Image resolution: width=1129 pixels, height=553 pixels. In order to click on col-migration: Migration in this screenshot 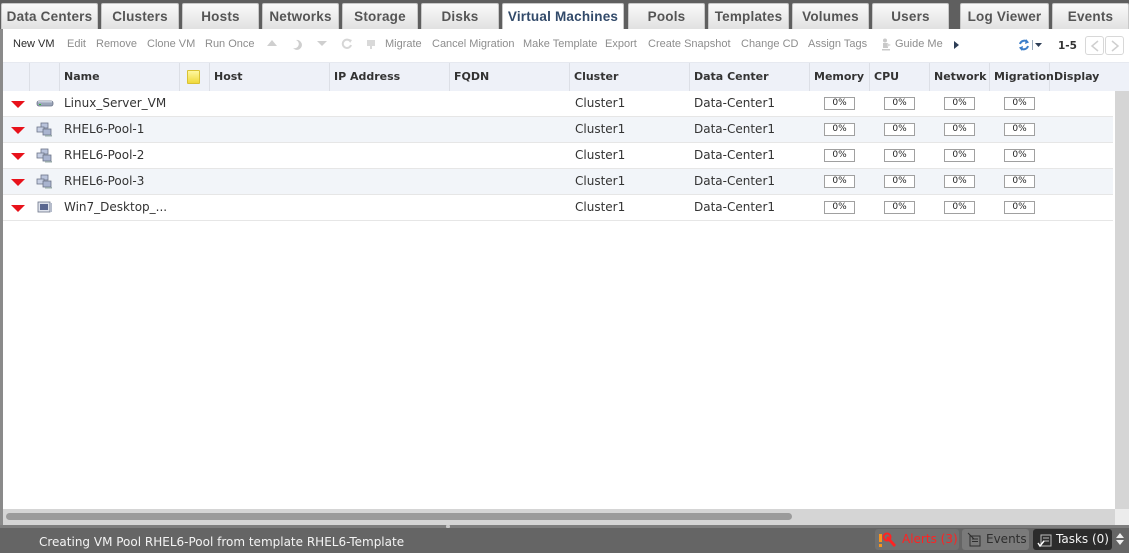, I will do `click(1022, 77)`.